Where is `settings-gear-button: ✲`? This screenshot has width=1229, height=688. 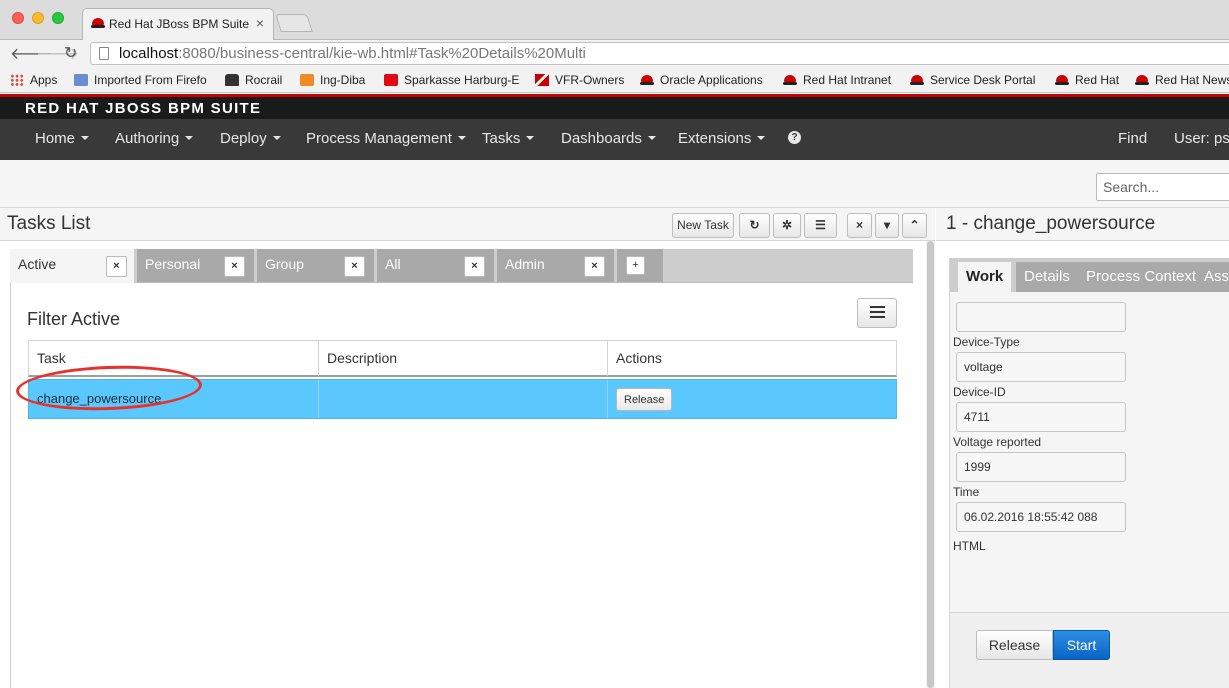
settings-gear-button: ✲ is located at coordinates (787, 225).